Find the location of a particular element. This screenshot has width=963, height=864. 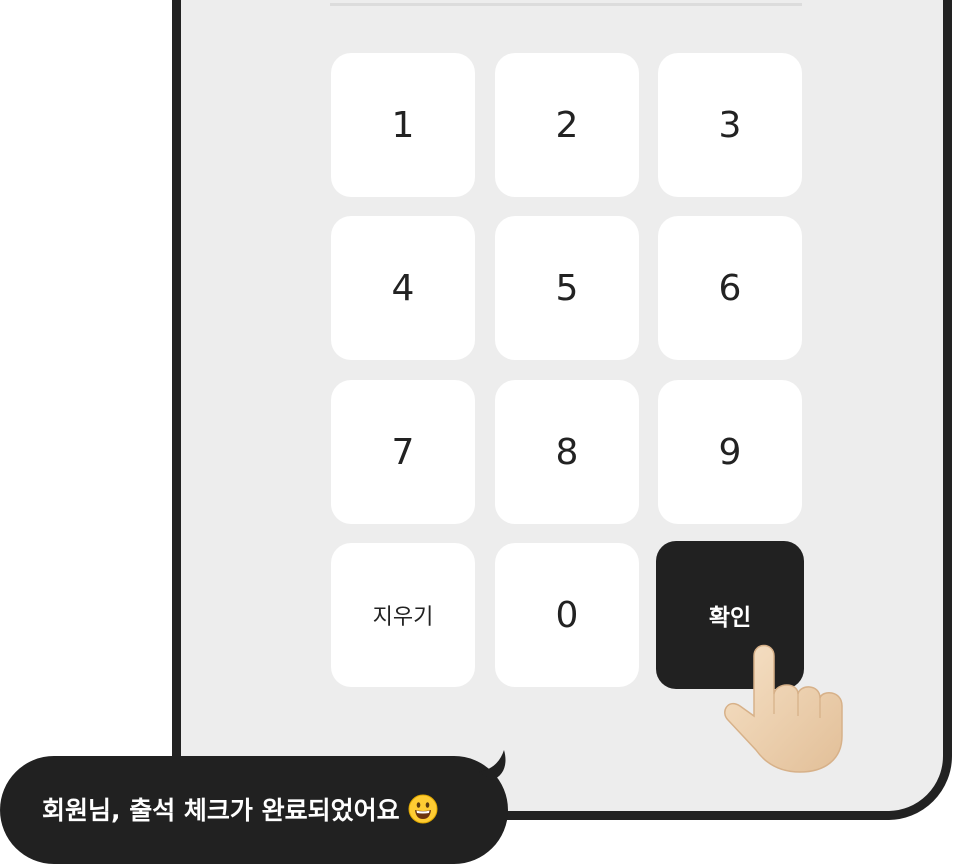

key-6: 6 is located at coordinates (730, 288).